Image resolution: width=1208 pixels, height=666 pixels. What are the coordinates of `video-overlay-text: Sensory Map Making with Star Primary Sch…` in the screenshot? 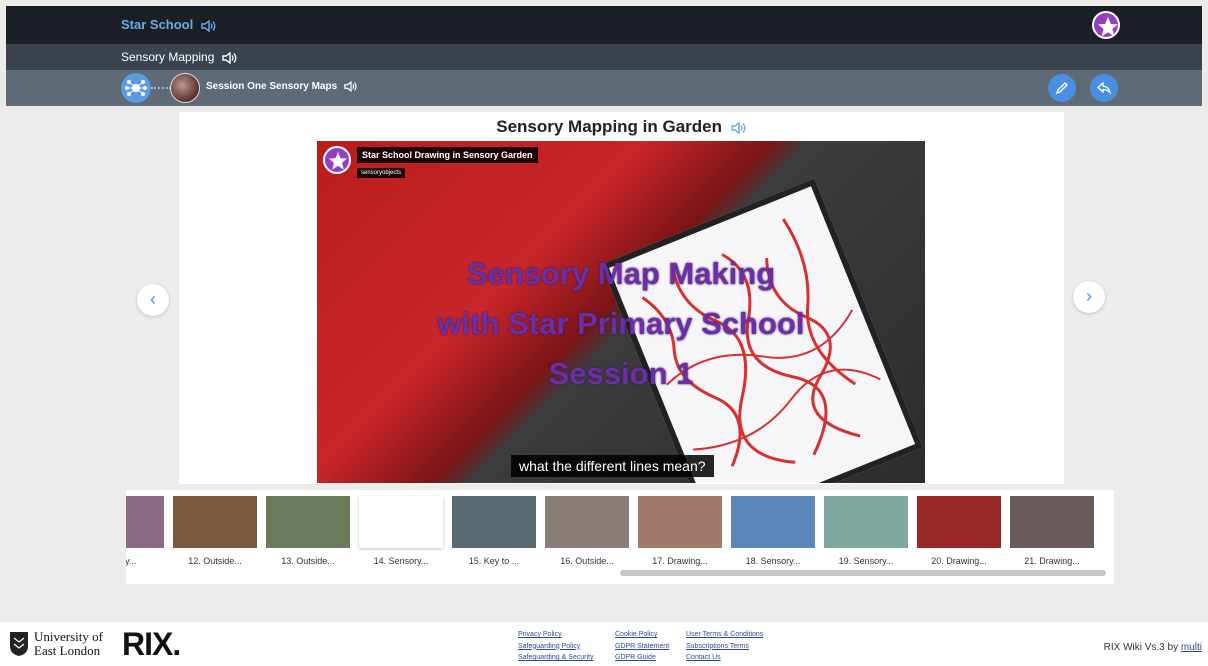 It's located at (621, 324).